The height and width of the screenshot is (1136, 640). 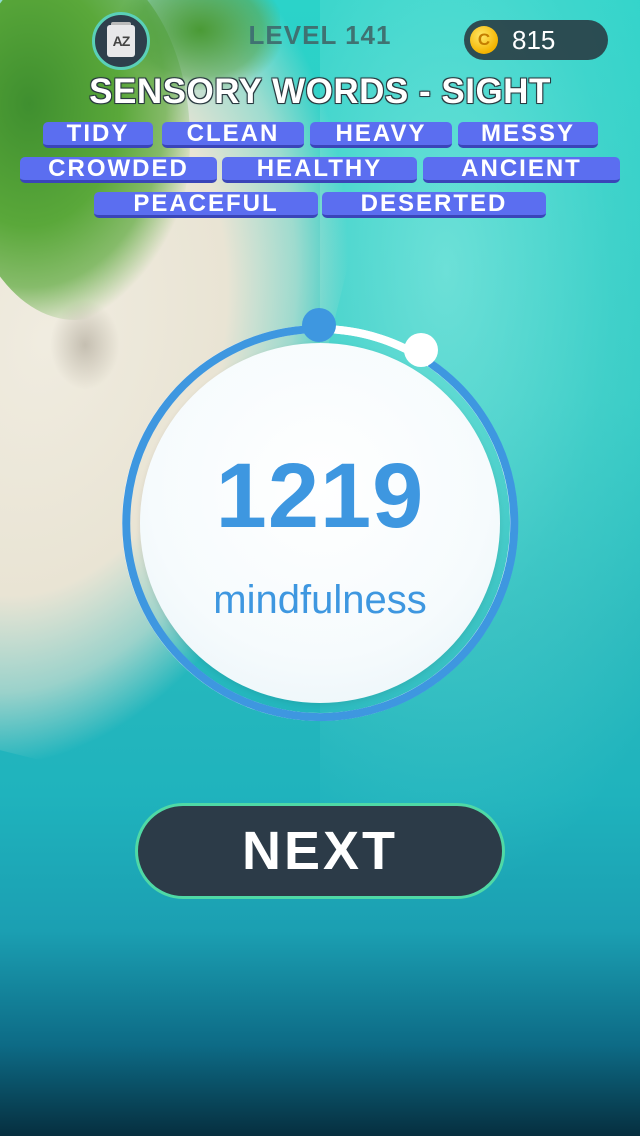 I want to click on coin-counter: C 815, so click(x=536, y=40).